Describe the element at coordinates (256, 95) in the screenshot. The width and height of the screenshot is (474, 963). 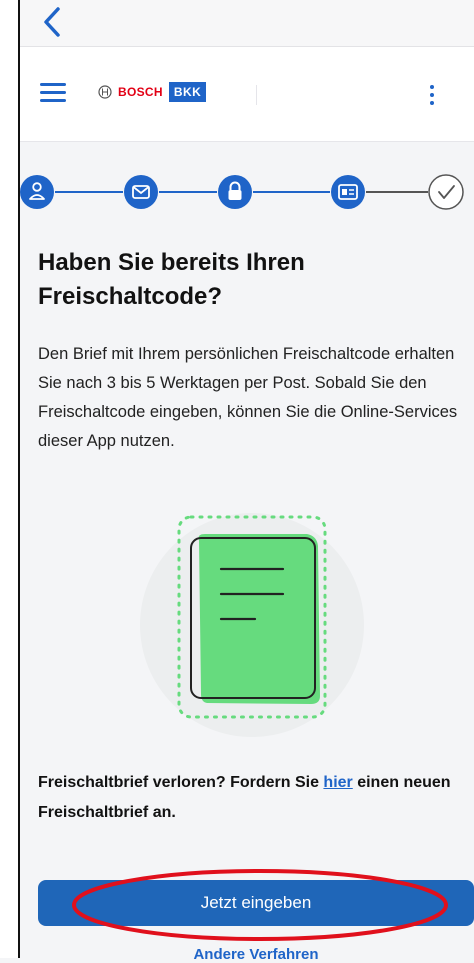
I see `header-divider` at that location.